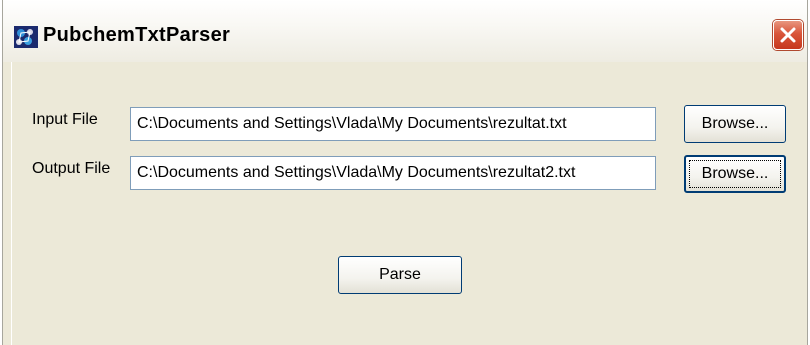 Image resolution: width=810 pixels, height=345 pixels. I want to click on output-file-label: Output File, so click(71, 168).